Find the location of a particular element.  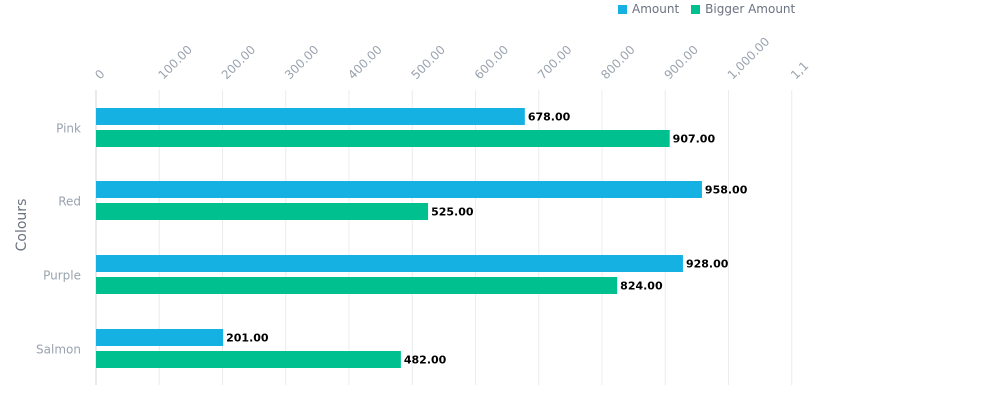

x-tick-label: 100.00 is located at coordinates (175, 63).